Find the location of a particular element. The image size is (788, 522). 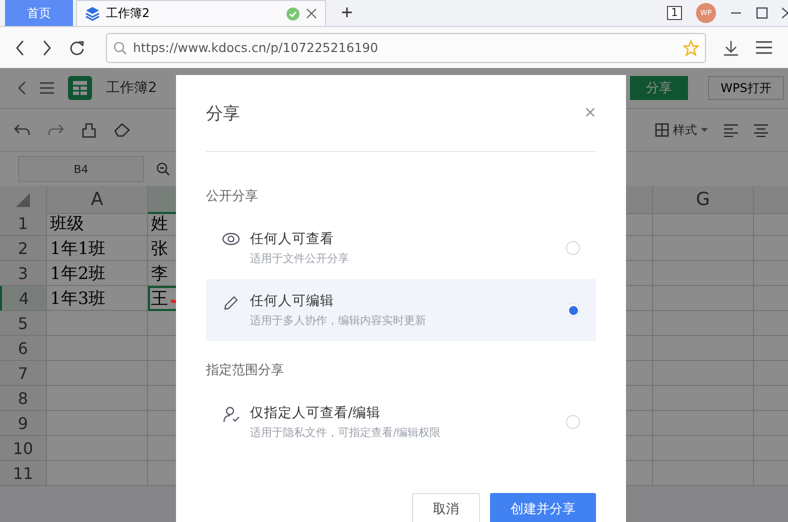

grid-icon is located at coordinates (80, 88).